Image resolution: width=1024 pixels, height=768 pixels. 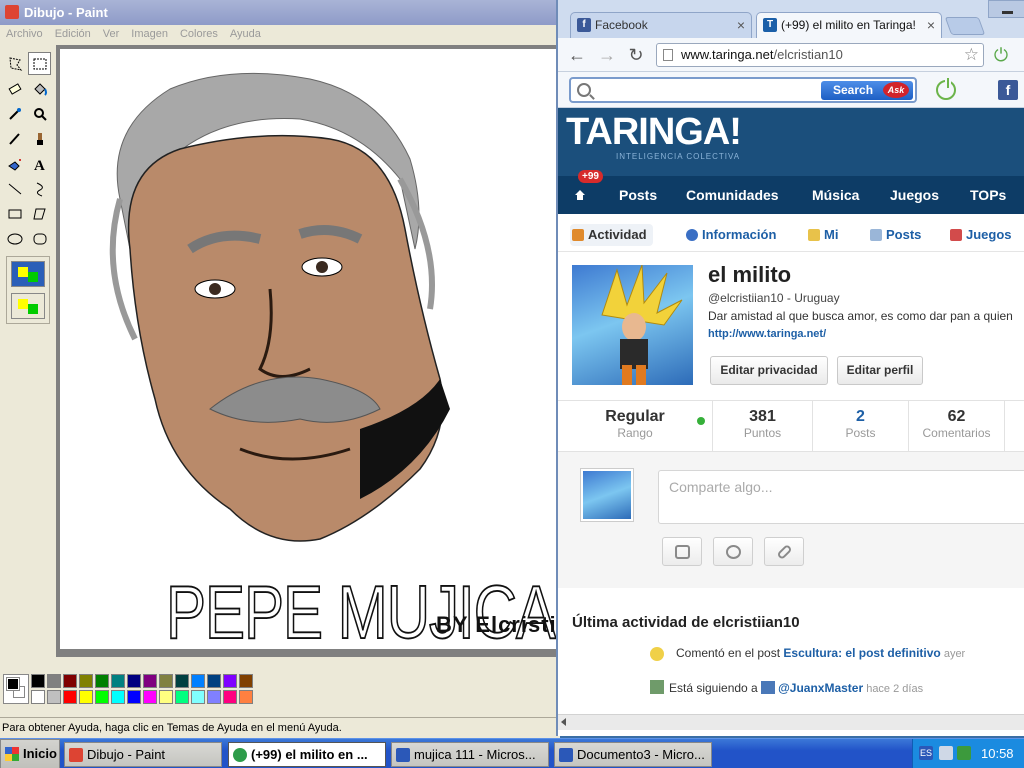 I want to click on task-paint: Dibujo - Paint, so click(x=143, y=754).